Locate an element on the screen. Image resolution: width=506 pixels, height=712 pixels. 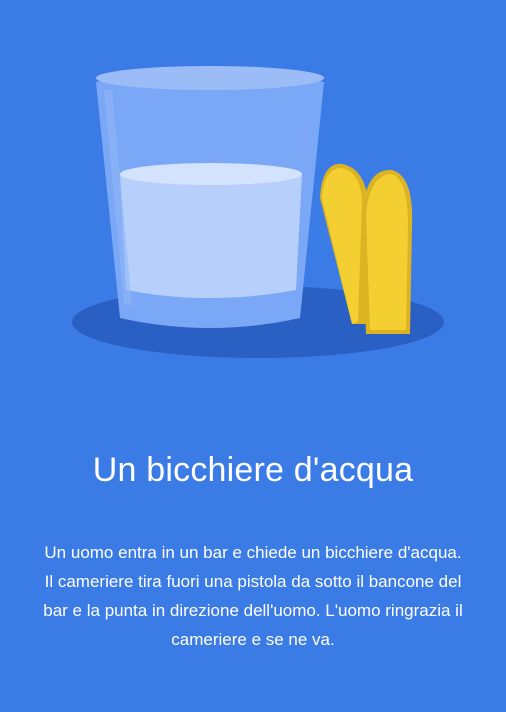
card-title: Un bicchiere d'acqua is located at coordinates (253, 470).